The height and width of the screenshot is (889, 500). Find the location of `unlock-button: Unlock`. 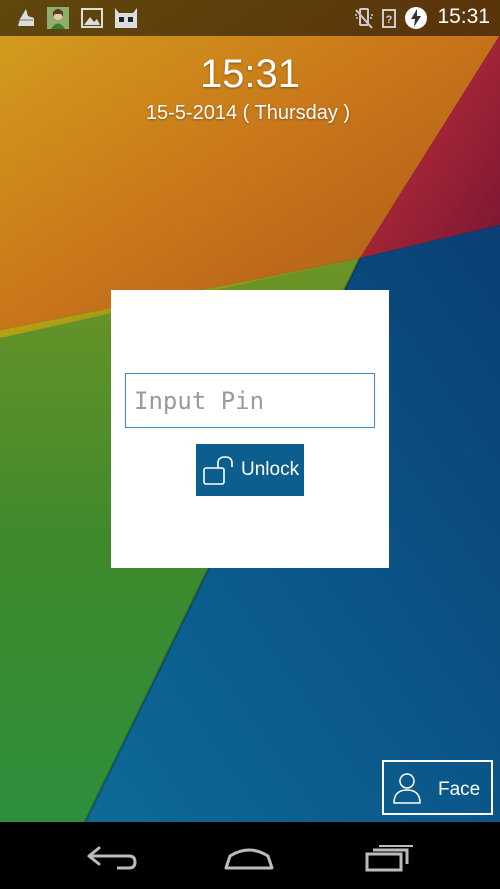

unlock-button: Unlock is located at coordinates (250, 470).